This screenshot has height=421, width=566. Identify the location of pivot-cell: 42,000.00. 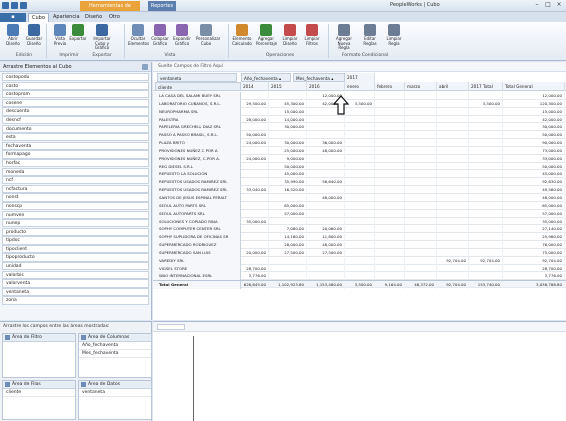
(534, 119).